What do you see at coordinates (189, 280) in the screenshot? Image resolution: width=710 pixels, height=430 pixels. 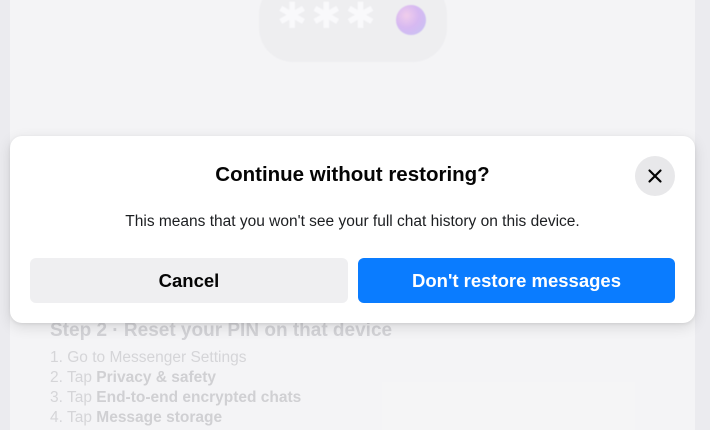 I see `cancel-button: Cancel` at bounding box center [189, 280].